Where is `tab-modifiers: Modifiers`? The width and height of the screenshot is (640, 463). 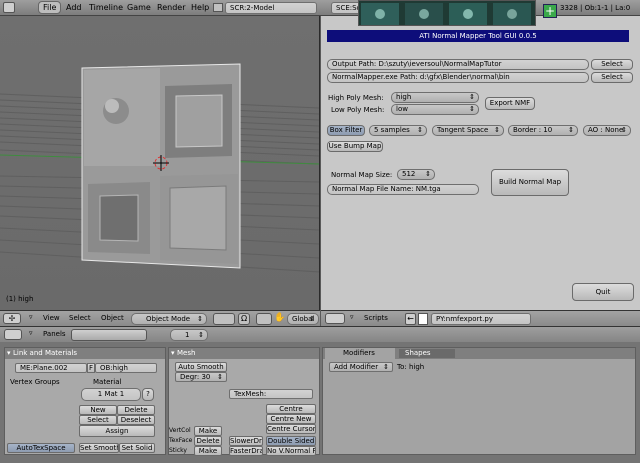 tab-modifiers: Modifiers is located at coordinates (360, 353).